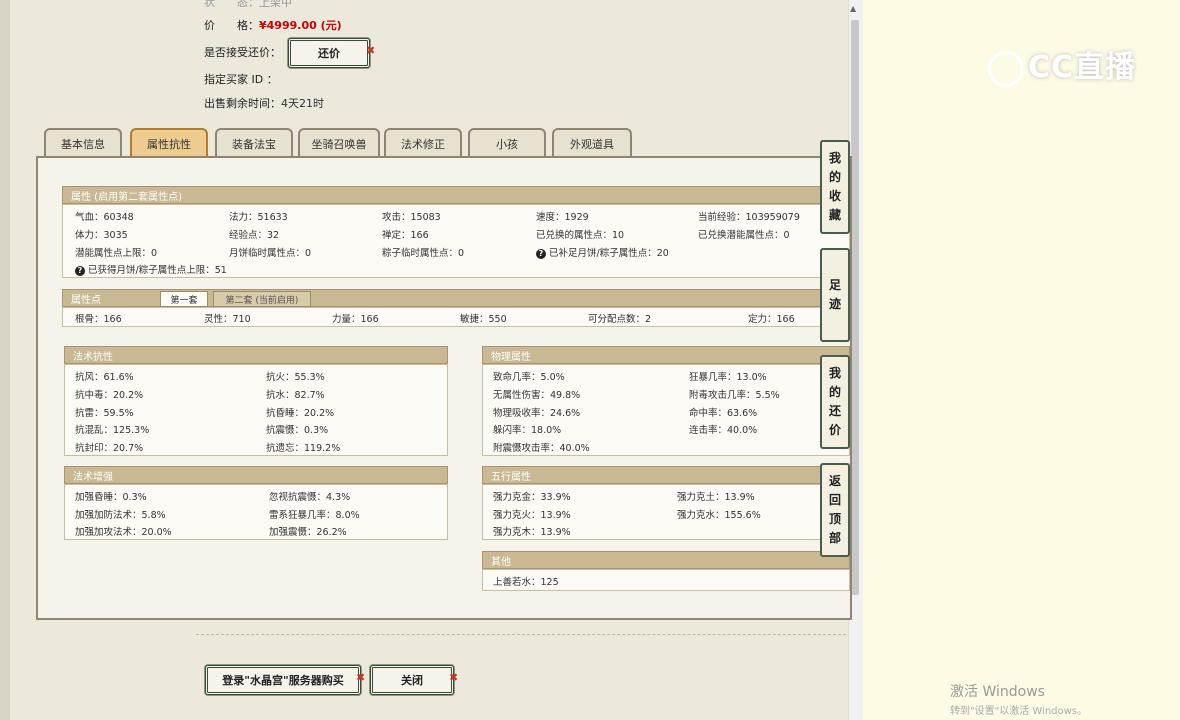  What do you see at coordinates (855, 307) in the screenshot?
I see `scrollbar-thumb` at bounding box center [855, 307].